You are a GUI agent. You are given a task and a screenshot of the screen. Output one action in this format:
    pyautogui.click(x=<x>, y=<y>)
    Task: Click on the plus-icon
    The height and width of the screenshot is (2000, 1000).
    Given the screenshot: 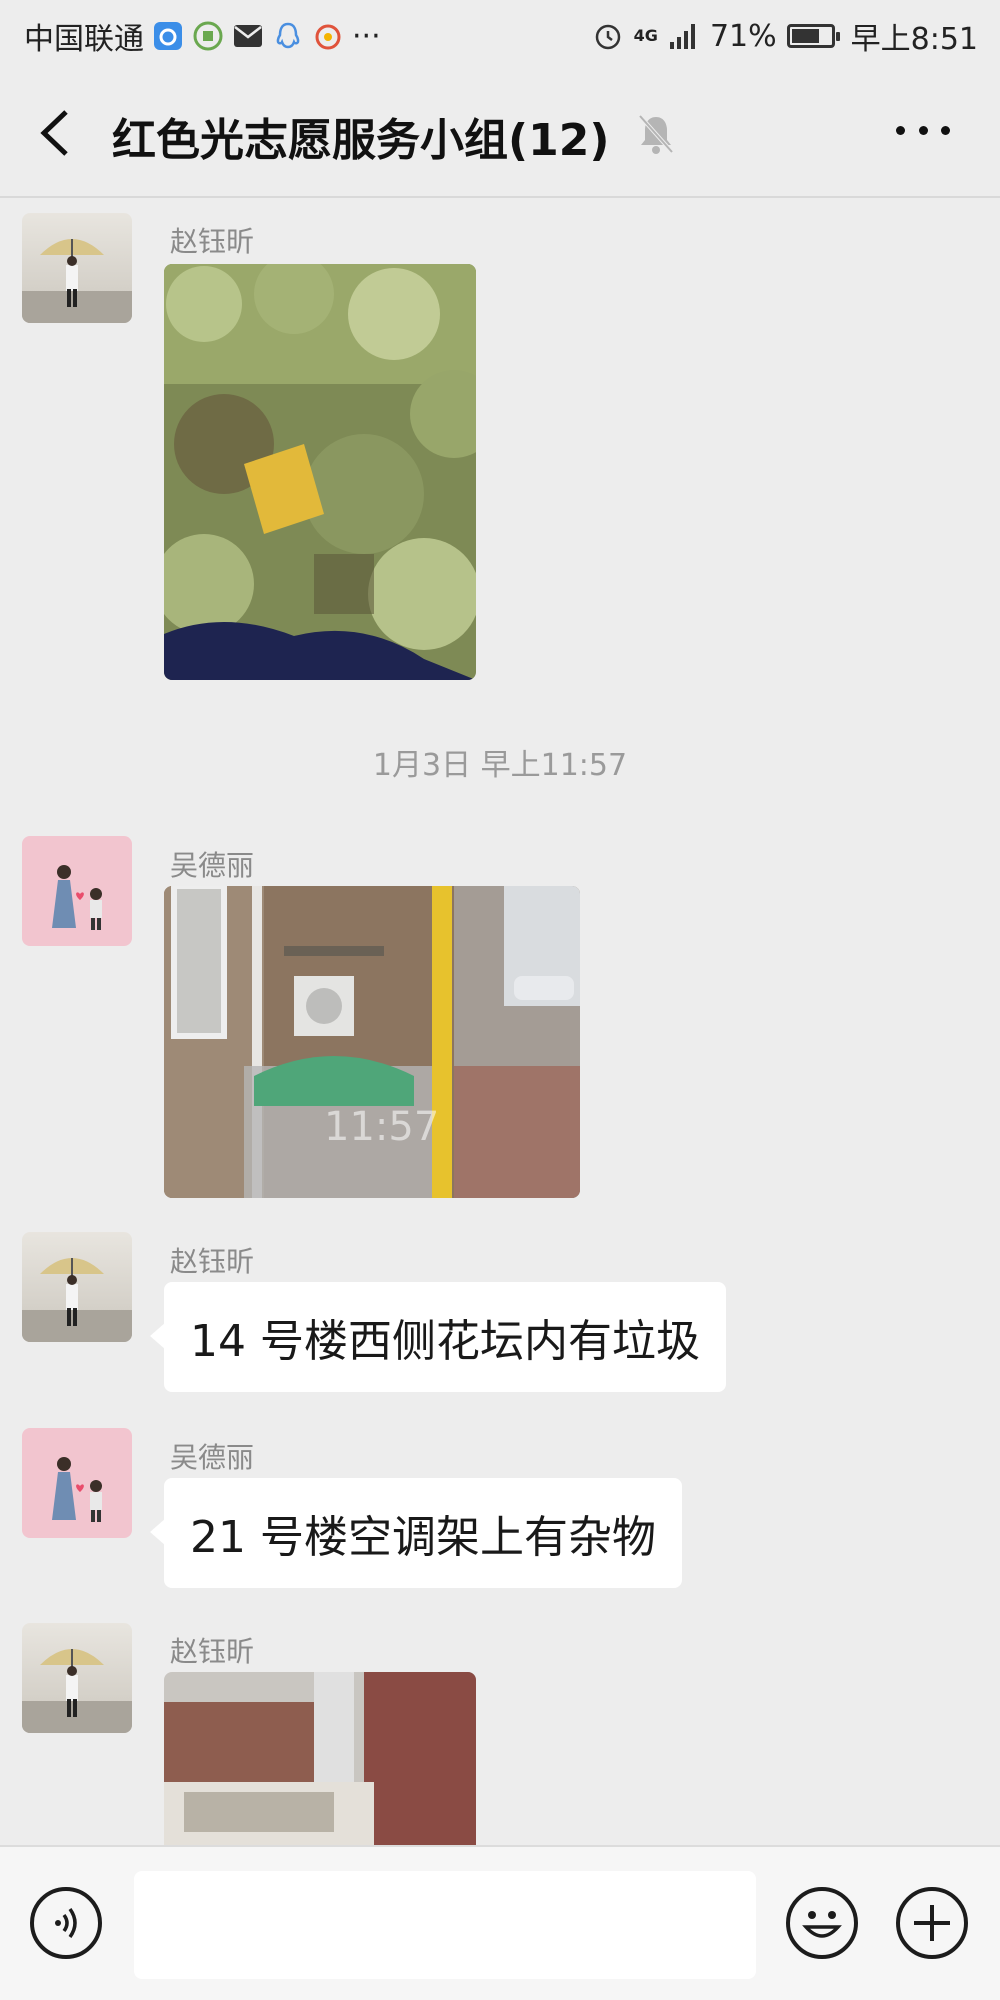 What is the action you would take?
    pyautogui.click(x=932, y=1923)
    